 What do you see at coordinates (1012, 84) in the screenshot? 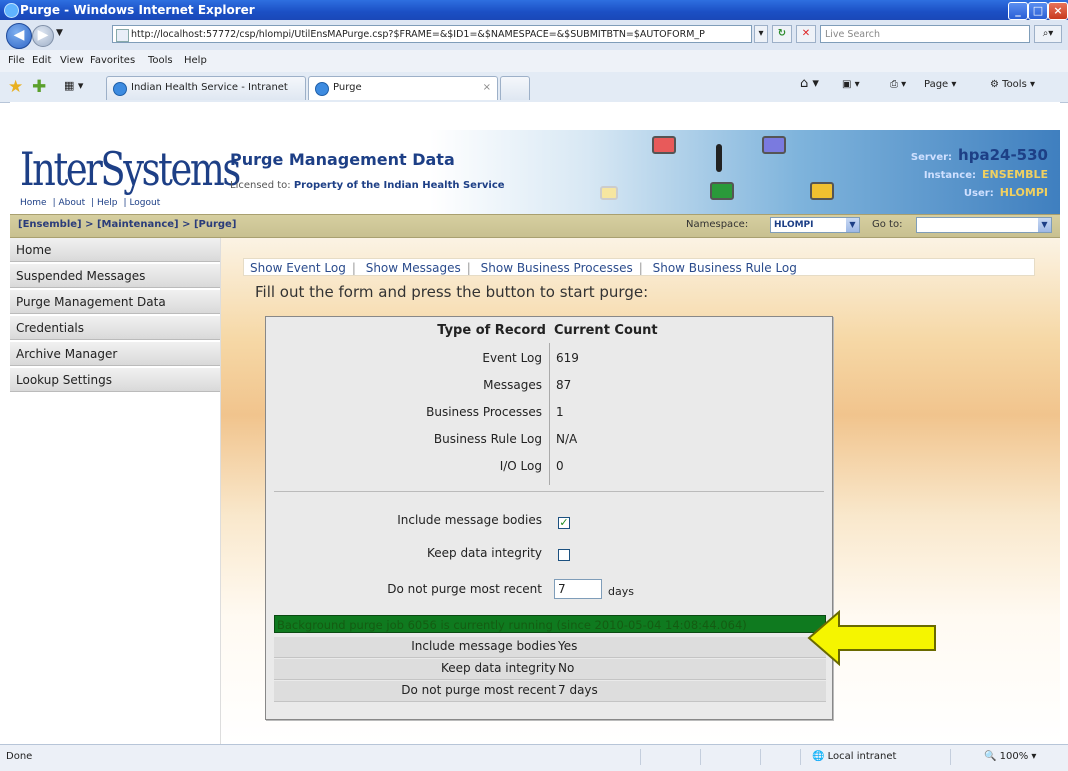
I see `tools-menu: ⚙ Tools ▾` at bounding box center [1012, 84].